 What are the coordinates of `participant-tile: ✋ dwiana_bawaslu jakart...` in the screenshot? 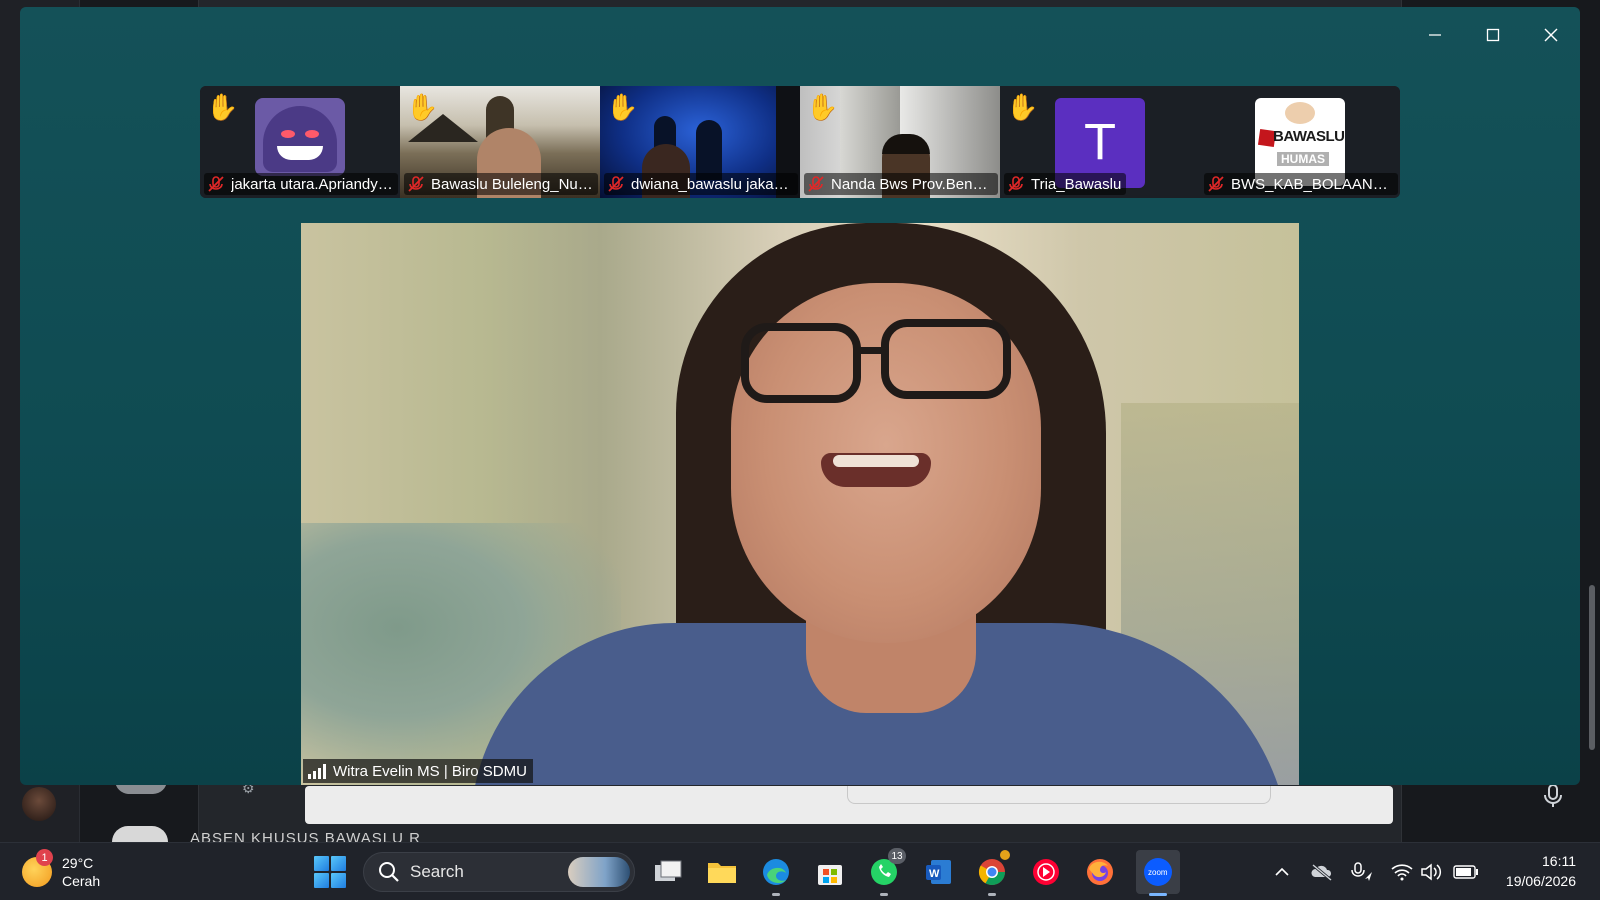 It's located at (700, 142).